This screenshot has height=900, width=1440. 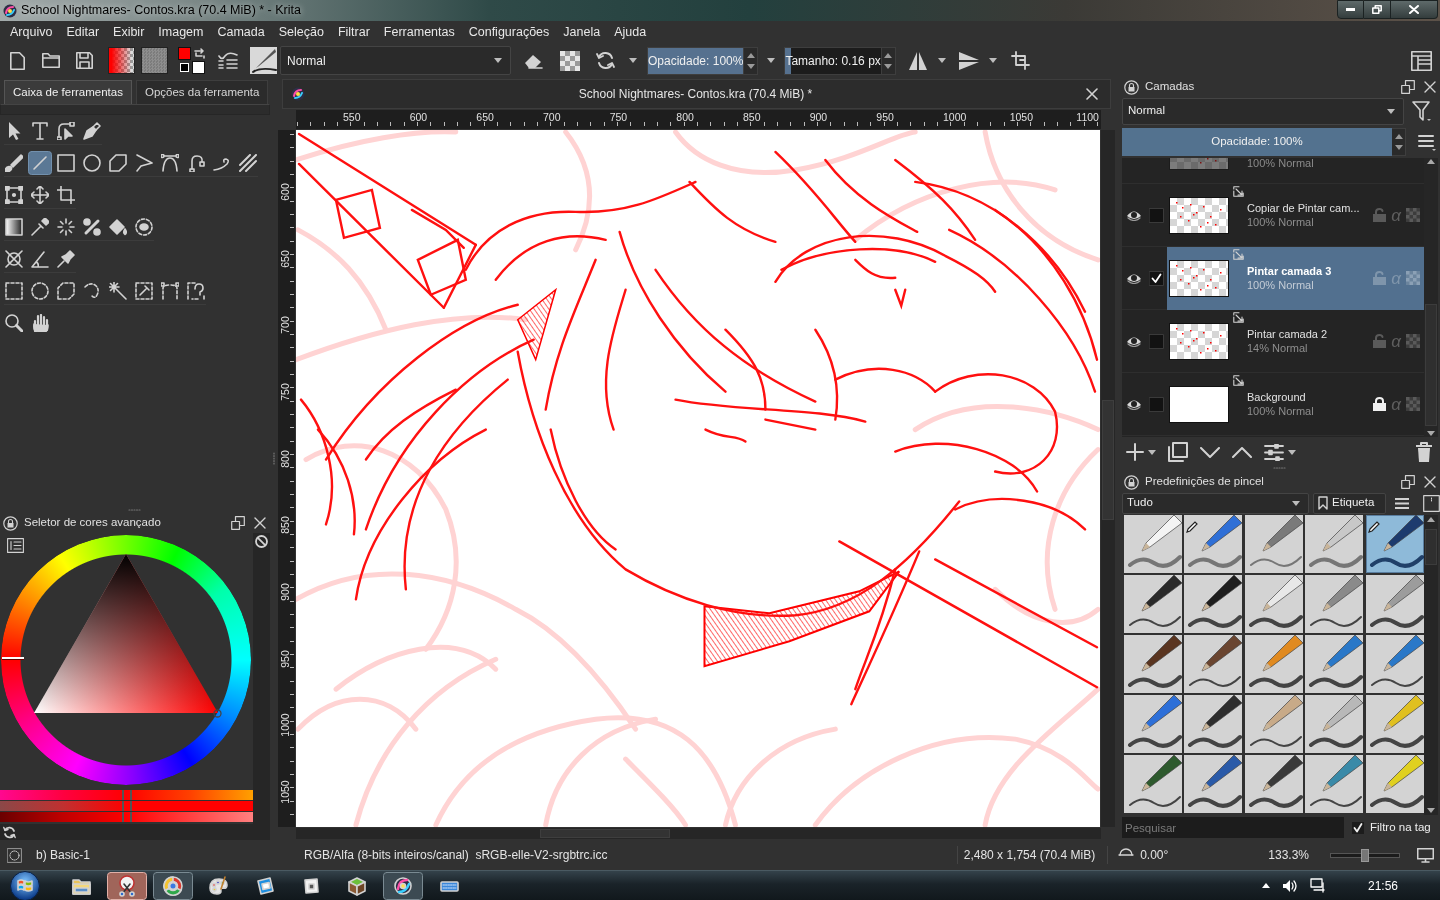 What do you see at coordinates (1295, 341) in the screenshot?
I see `layer-row: Pintar camada 2 14% Normal α` at bounding box center [1295, 341].